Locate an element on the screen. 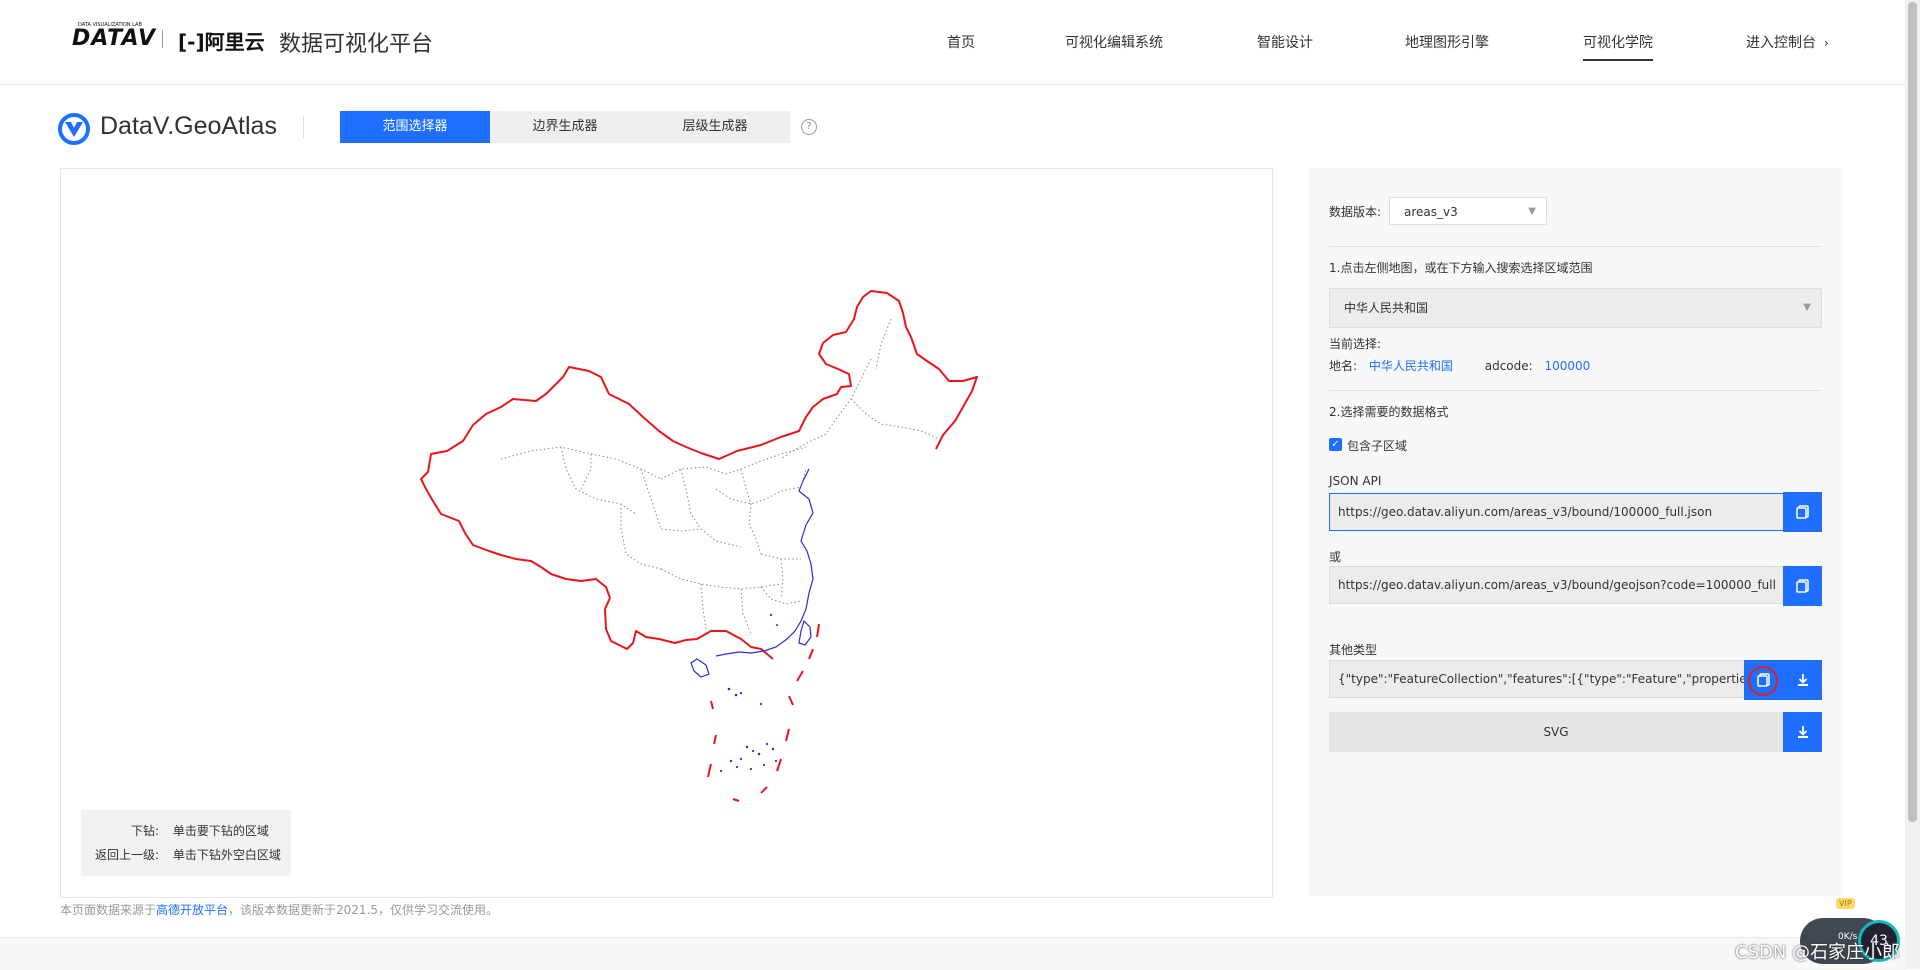 This screenshot has height=970, width=1920. nav-console: 进入控制台 › is located at coordinates (1787, 42).